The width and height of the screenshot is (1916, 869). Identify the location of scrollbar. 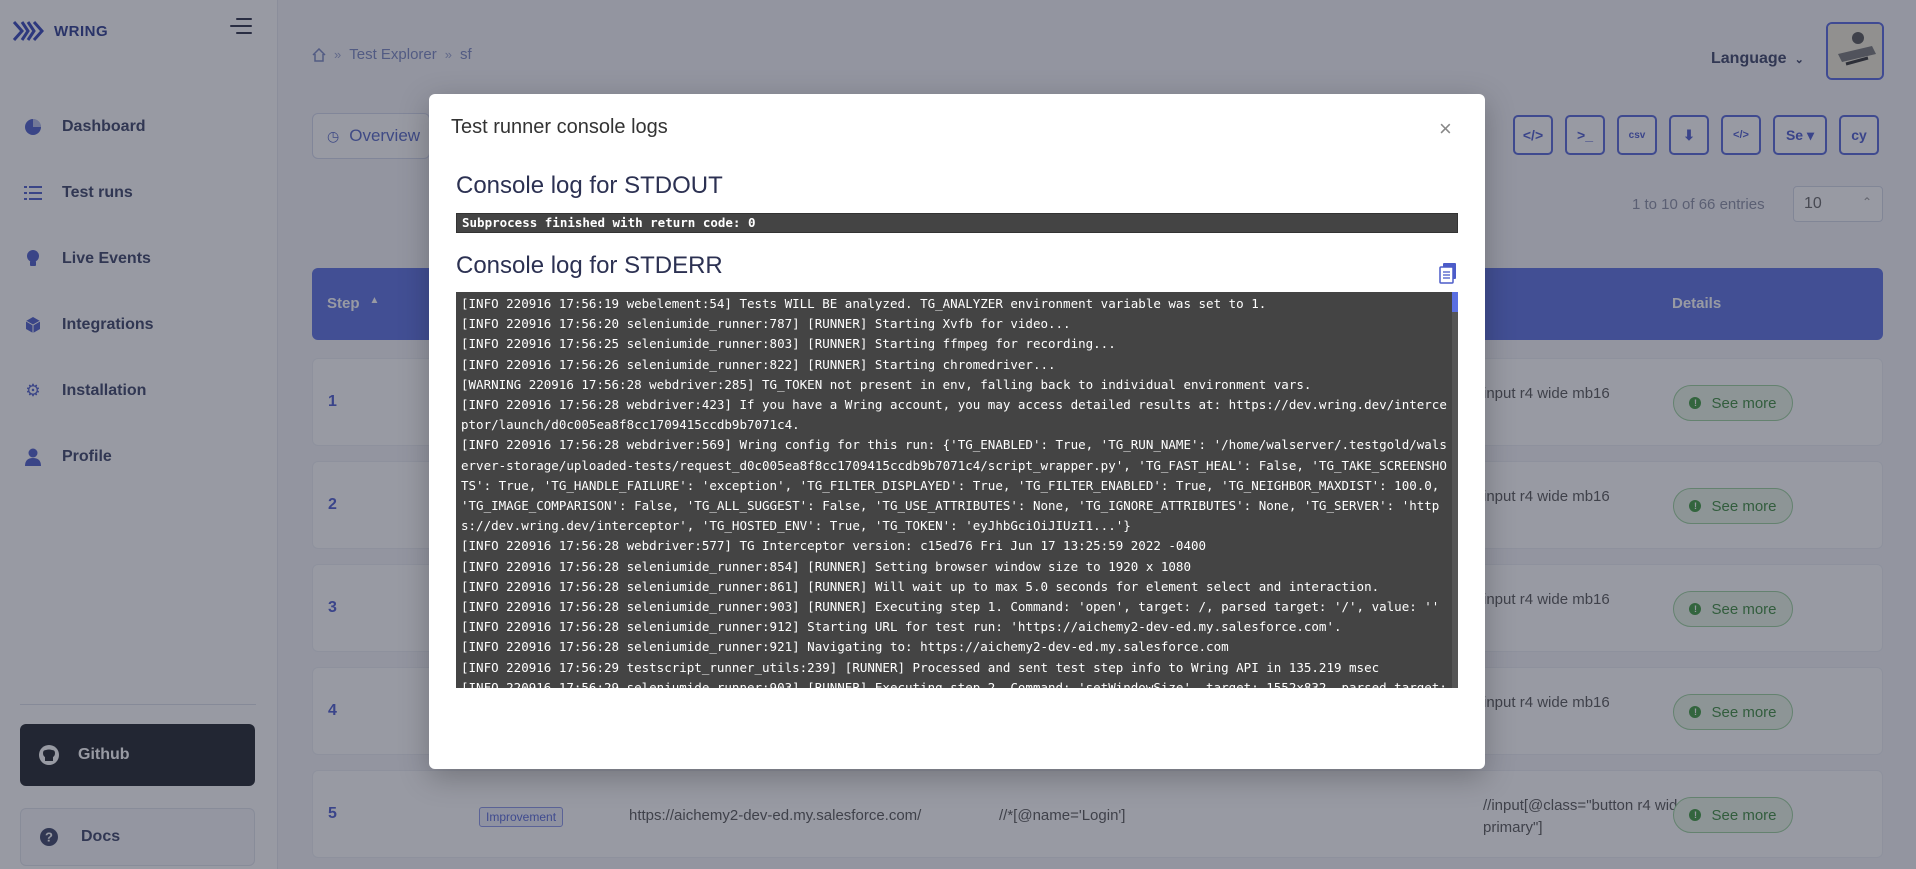
(1455, 490).